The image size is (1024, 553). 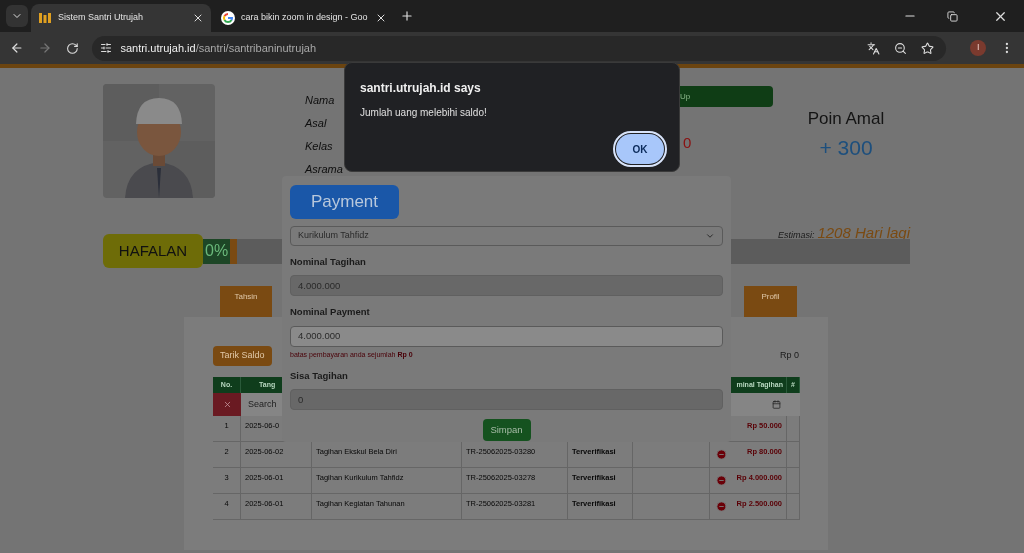 What do you see at coordinates (978, 48) in the screenshot?
I see `profile-avatar: I` at bounding box center [978, 48].